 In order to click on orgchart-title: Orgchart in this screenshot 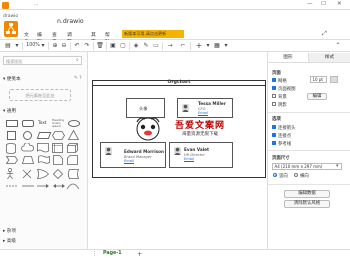, I will do `click(179, 83)`.